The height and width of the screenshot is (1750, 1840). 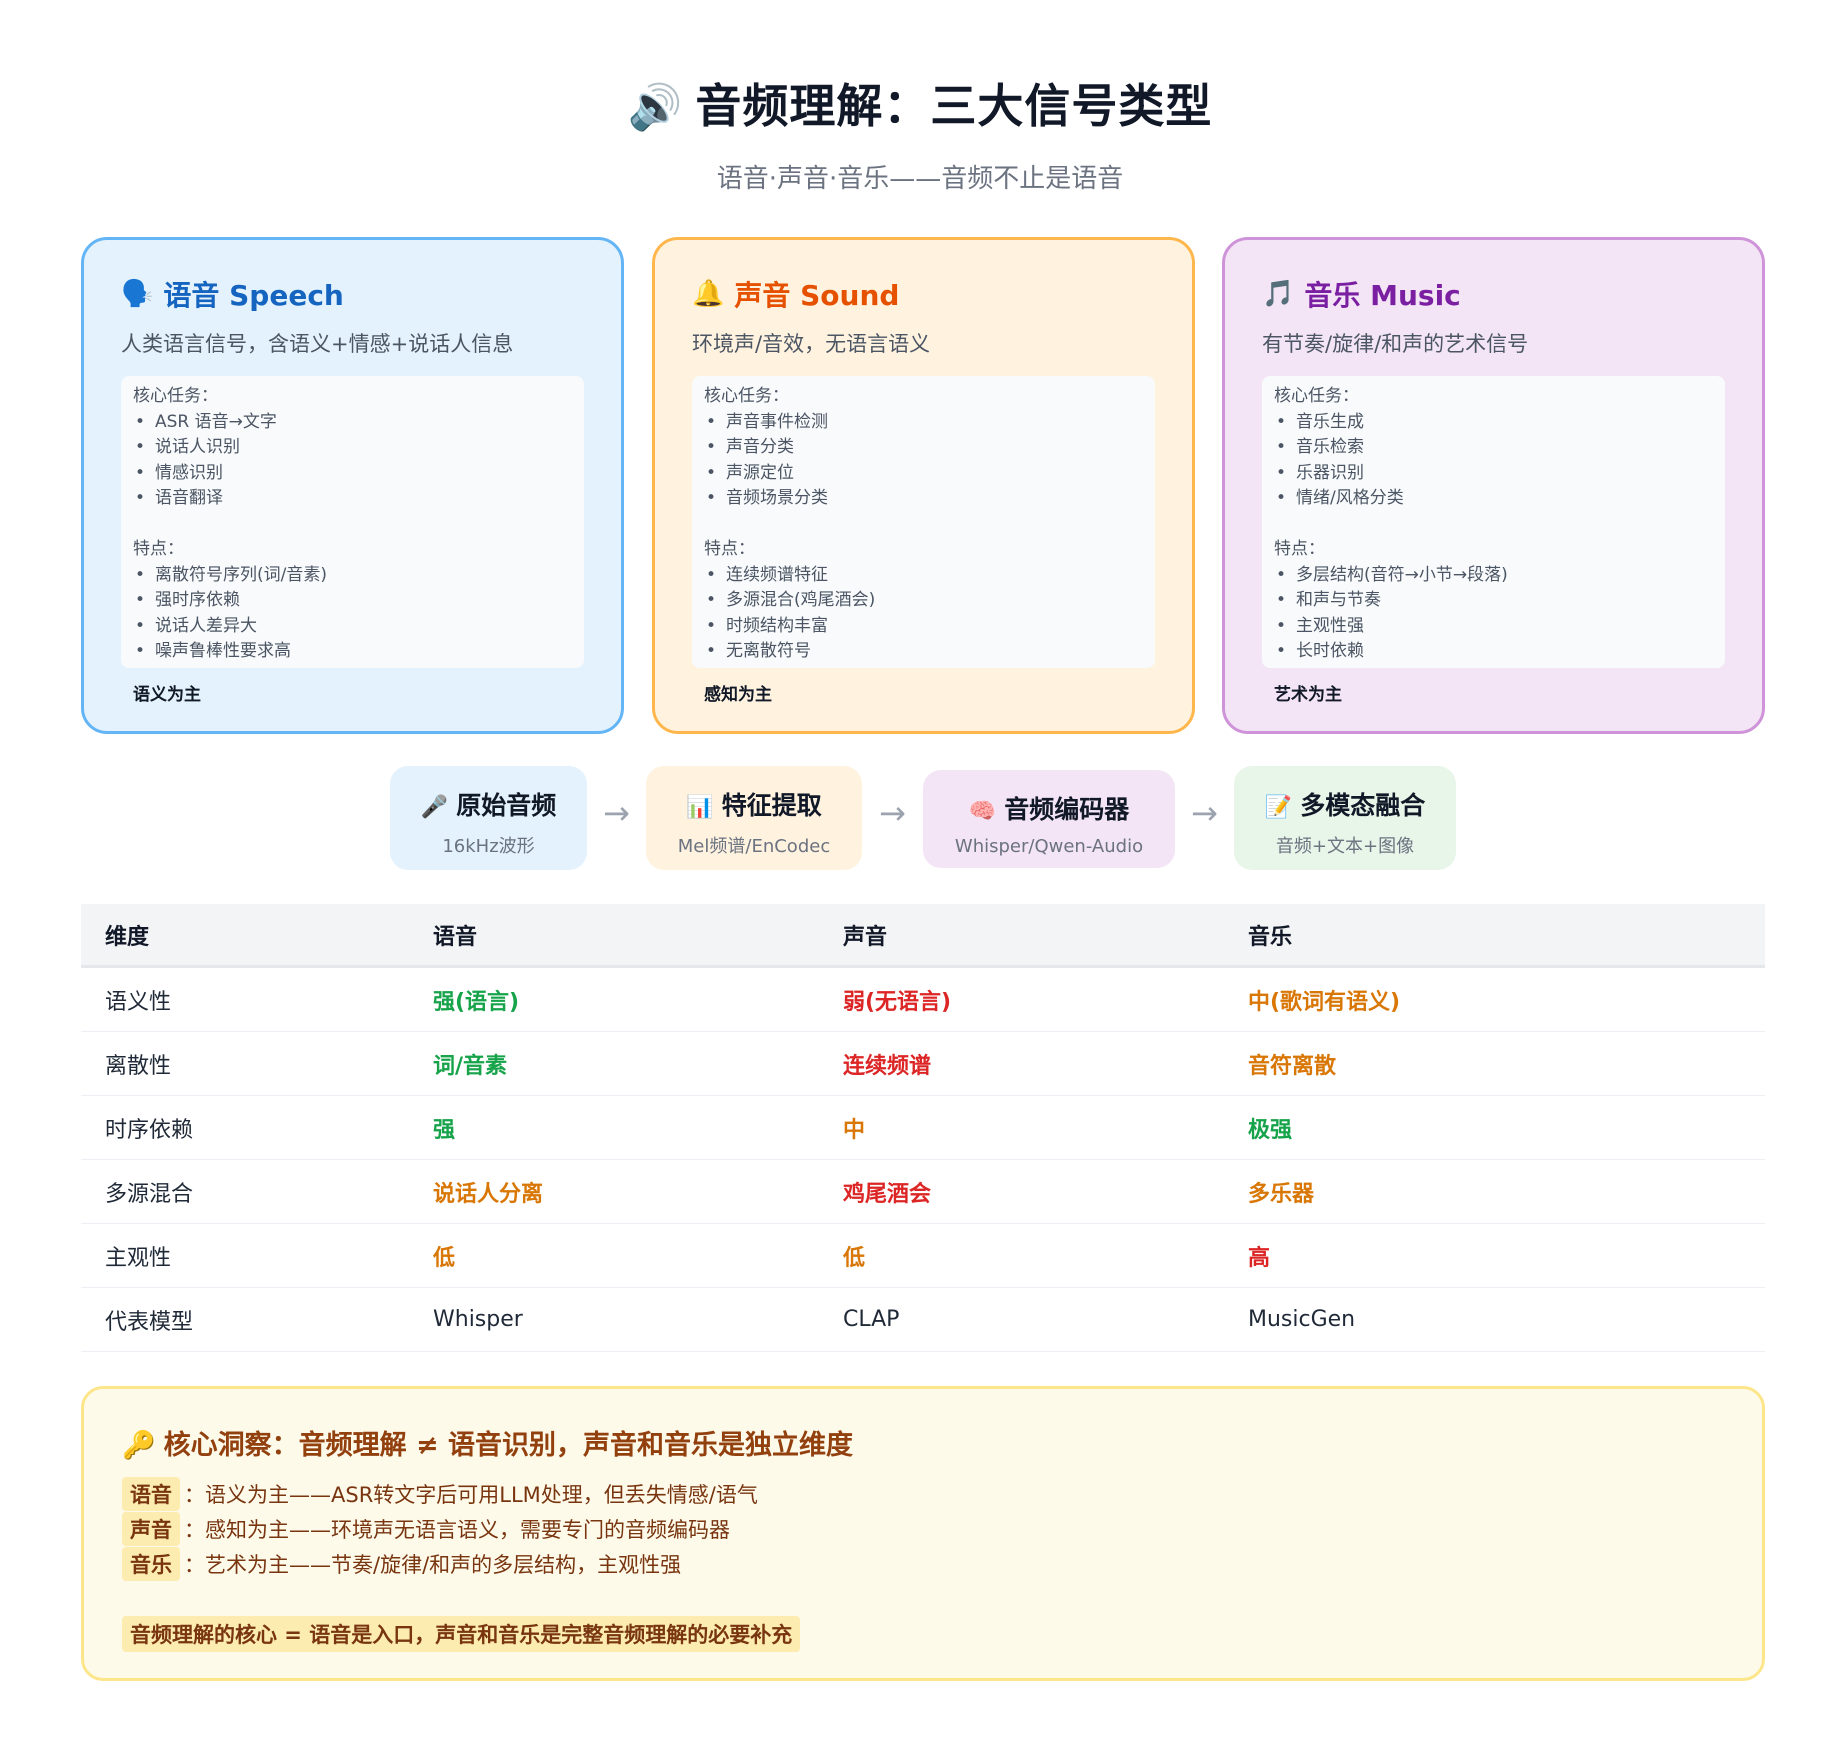 I want to click on table-cell: 中, so click(x=854, y=1130).